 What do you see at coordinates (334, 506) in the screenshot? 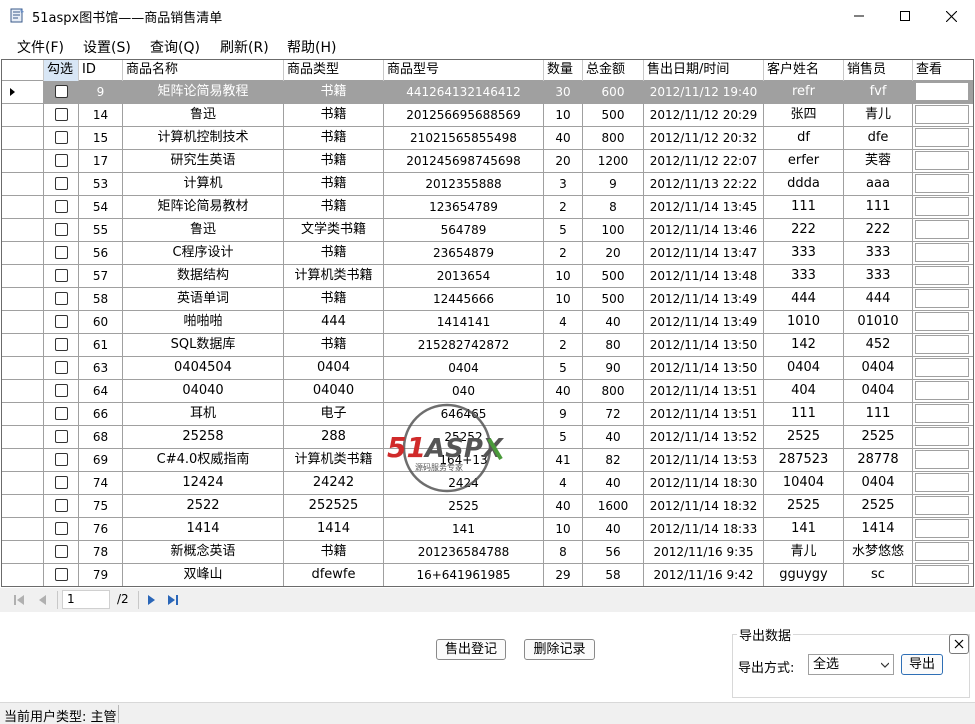
I see `cell-type: 252525` at bounding box center [334, 506].